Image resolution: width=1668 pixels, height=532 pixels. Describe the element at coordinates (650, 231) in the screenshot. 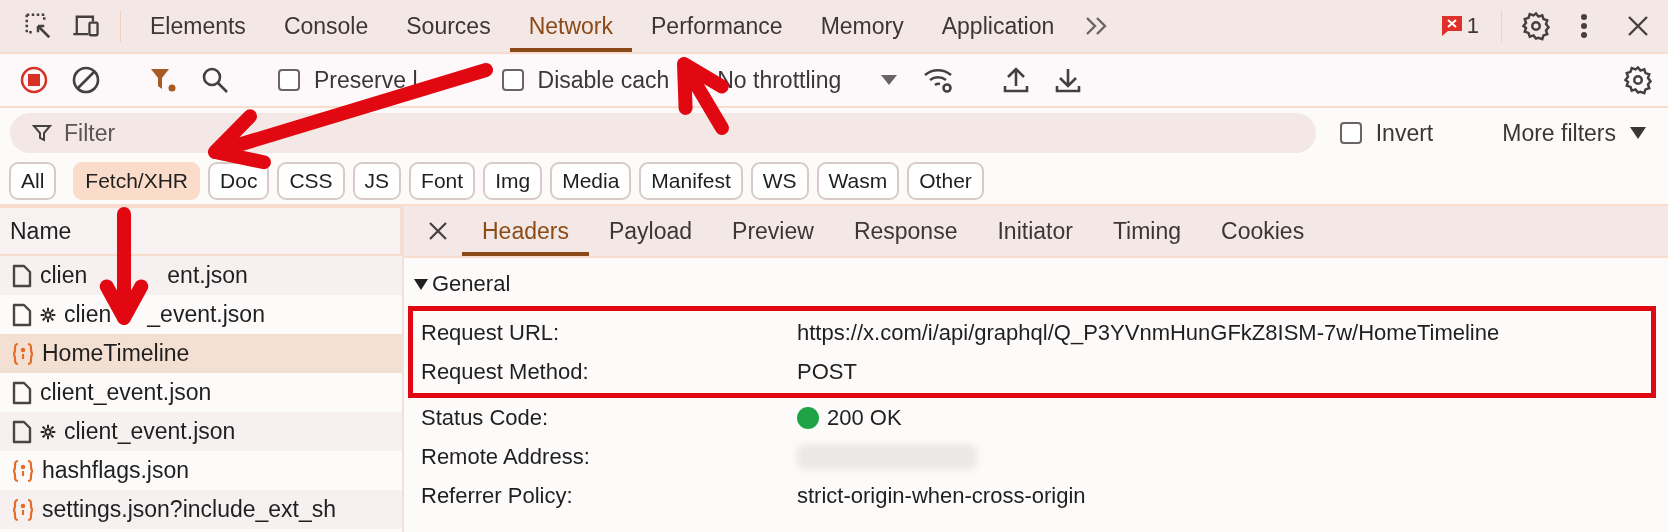

I see `details-tab: Payload` at that location.